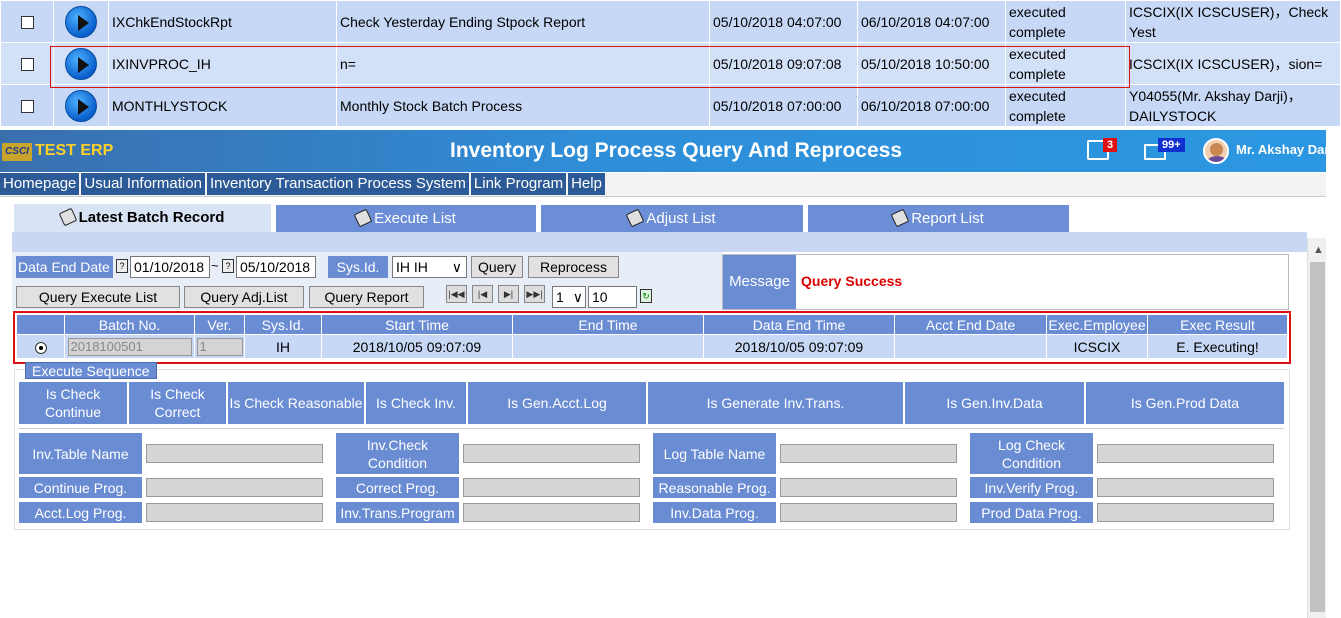 The height and width of the screenshot is (618, 1341). Describe the element at coordinates (1233, 21) in the screenshot. I see `job-user: ICSCIX(IX ICSCUSER)，Check Yest` at that location.